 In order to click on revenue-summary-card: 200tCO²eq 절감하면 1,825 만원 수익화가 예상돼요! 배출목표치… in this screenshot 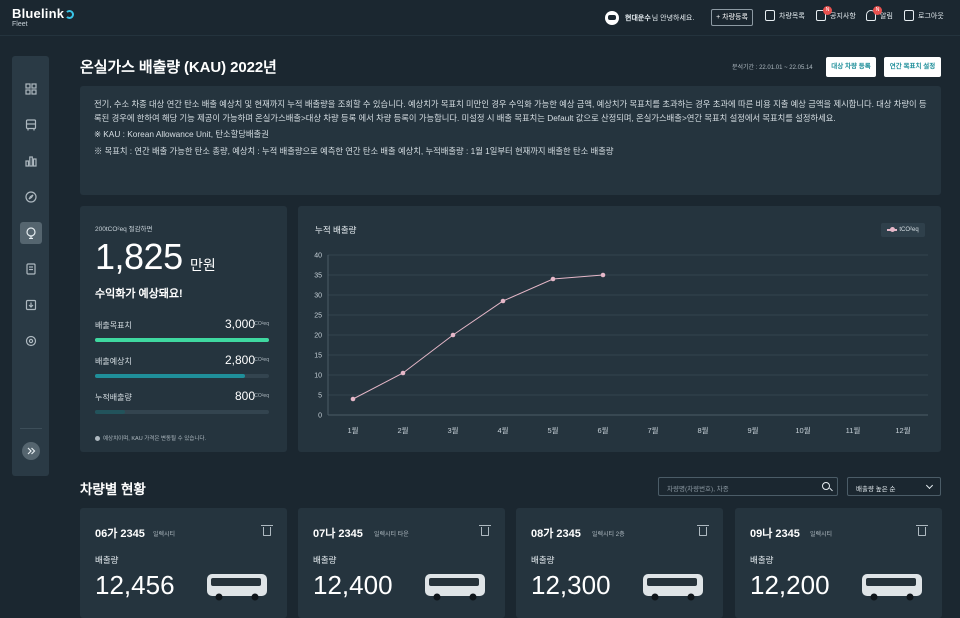, I will do `click(183, 329)`.